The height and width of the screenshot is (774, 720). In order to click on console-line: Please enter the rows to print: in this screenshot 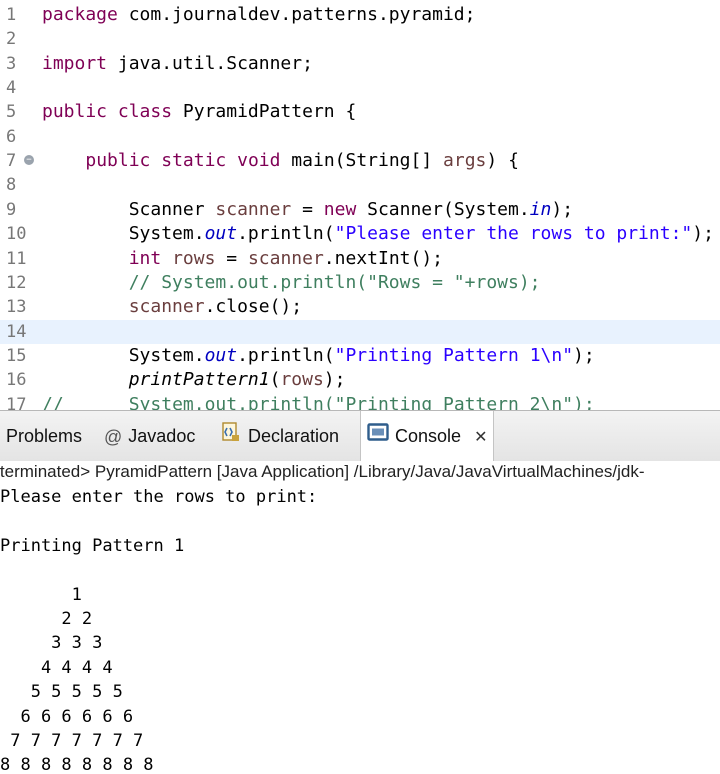, I will do `click(159, 497)`.